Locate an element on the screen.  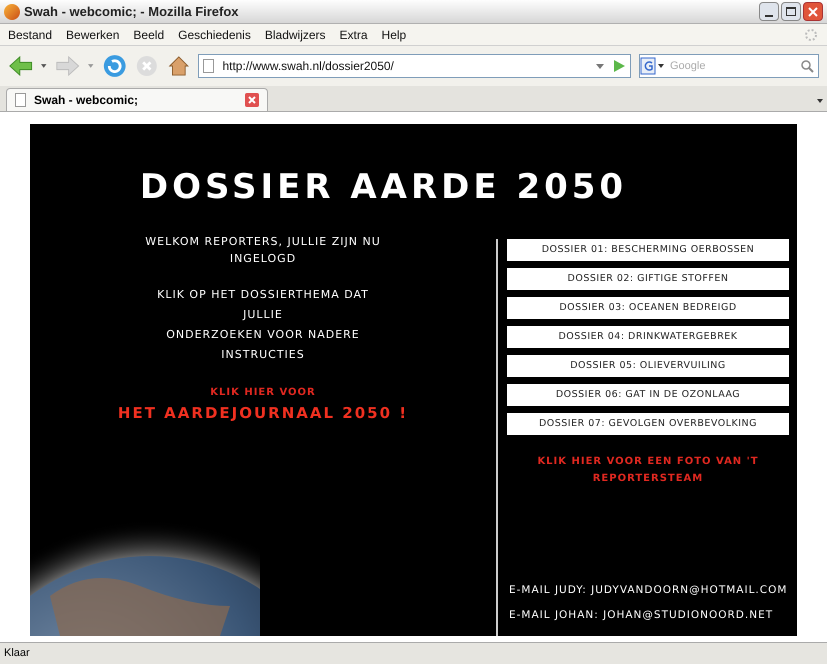
search-input: Google is located at coordinates (733, 66).